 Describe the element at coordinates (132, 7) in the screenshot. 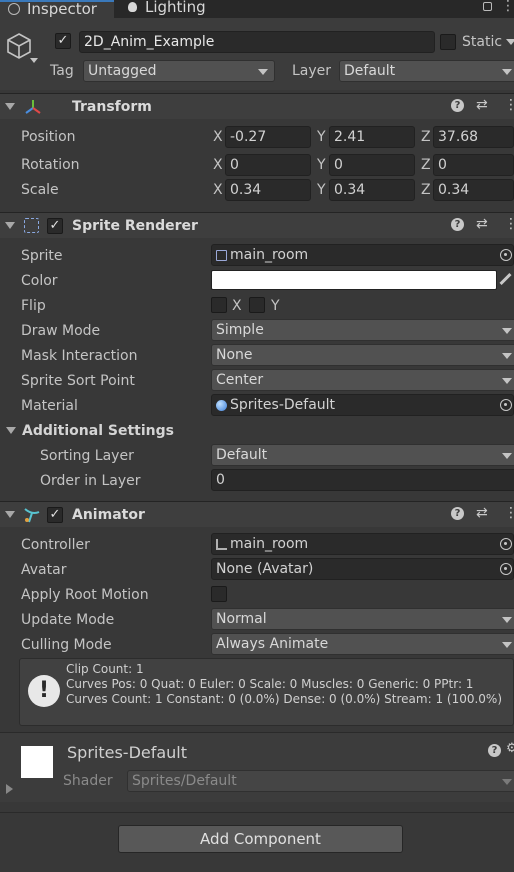

I see `bulb-icon` at that location.